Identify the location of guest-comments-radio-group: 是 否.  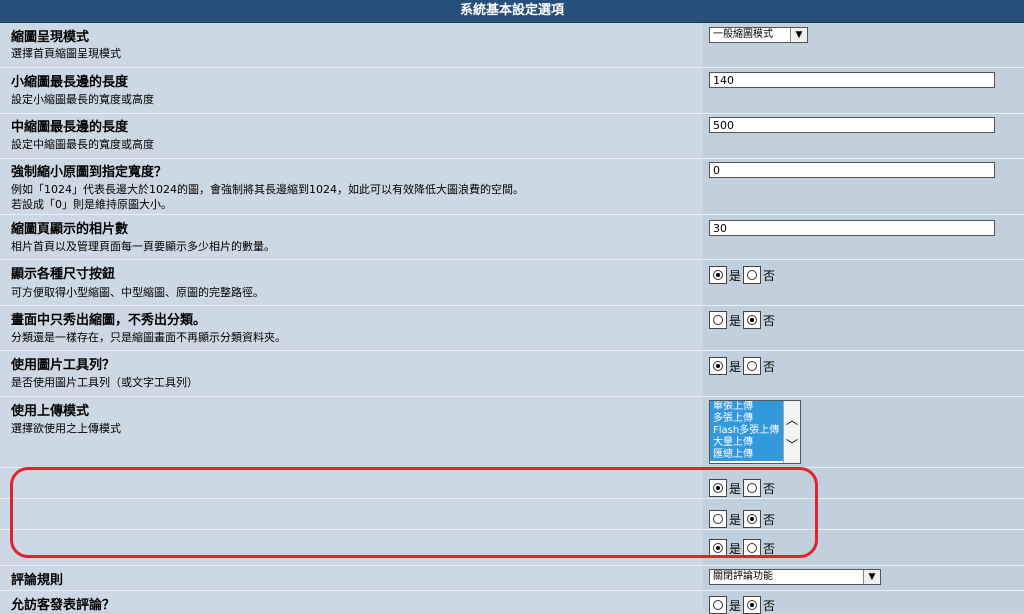
(743, 605).